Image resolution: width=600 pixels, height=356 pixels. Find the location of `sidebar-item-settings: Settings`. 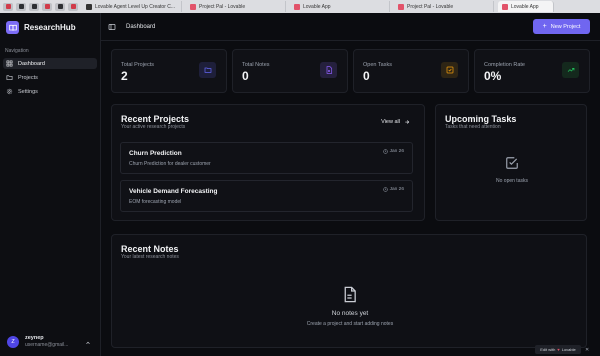

sidebar-item-settings: Settings is located at coordinates (50, 91).